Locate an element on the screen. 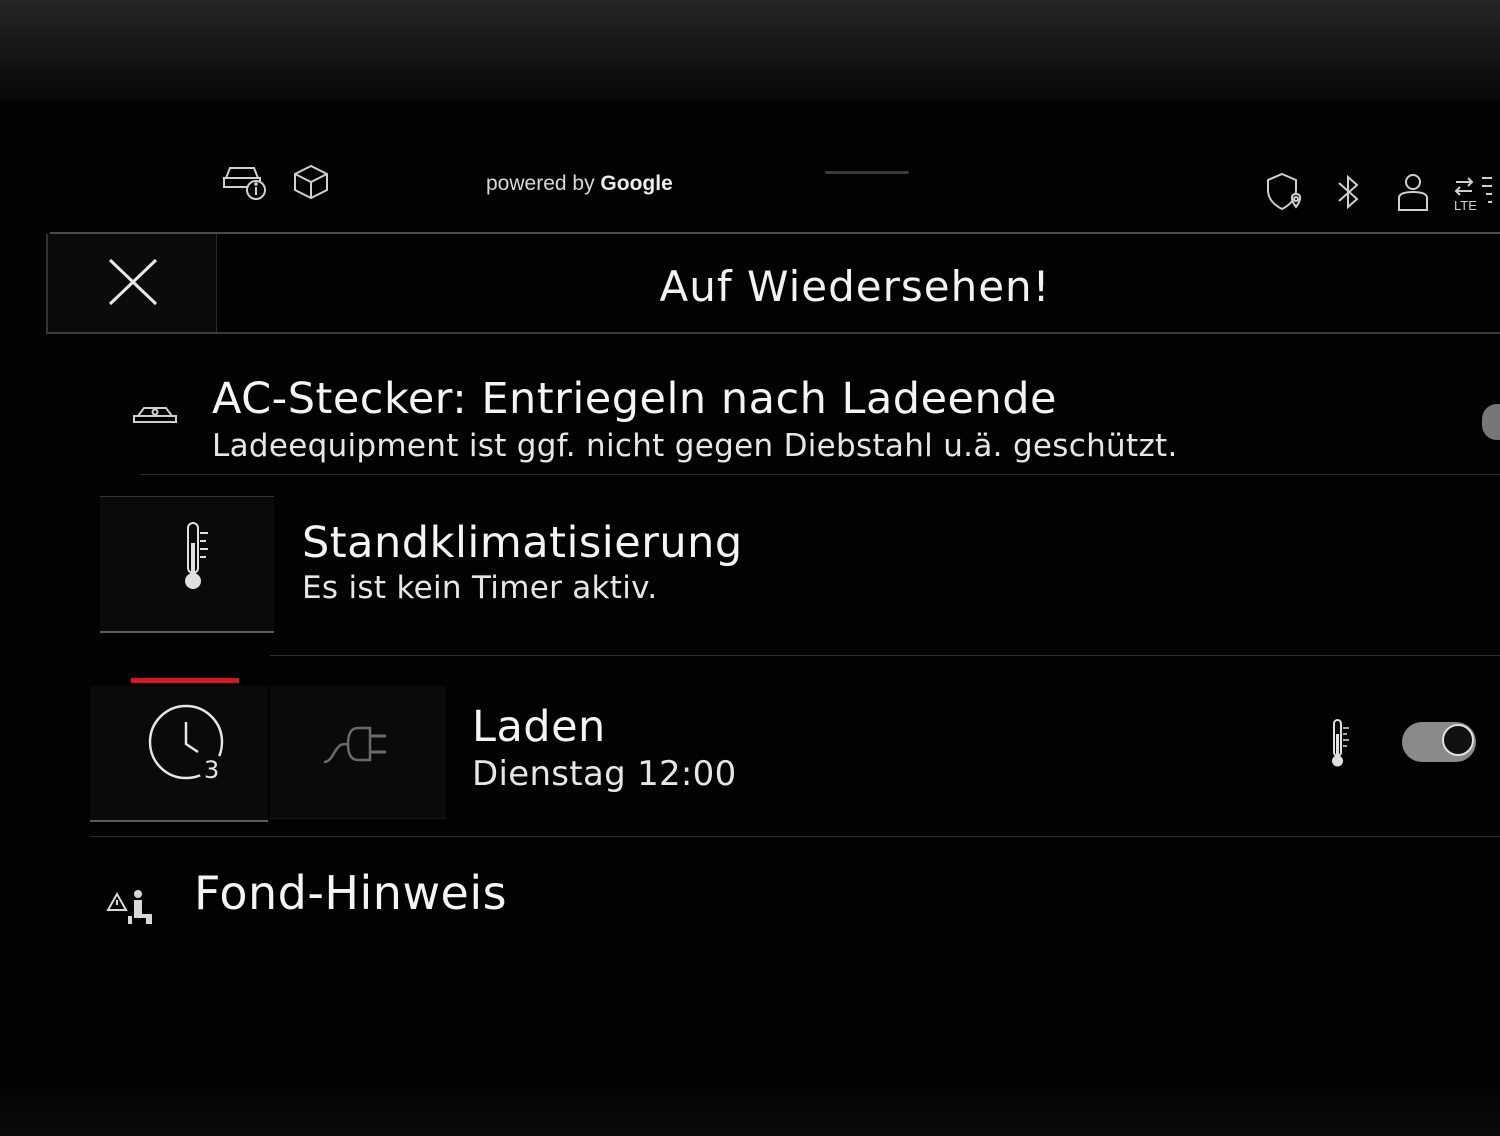  header-bottom-divider is located at coordinates (773, 333).